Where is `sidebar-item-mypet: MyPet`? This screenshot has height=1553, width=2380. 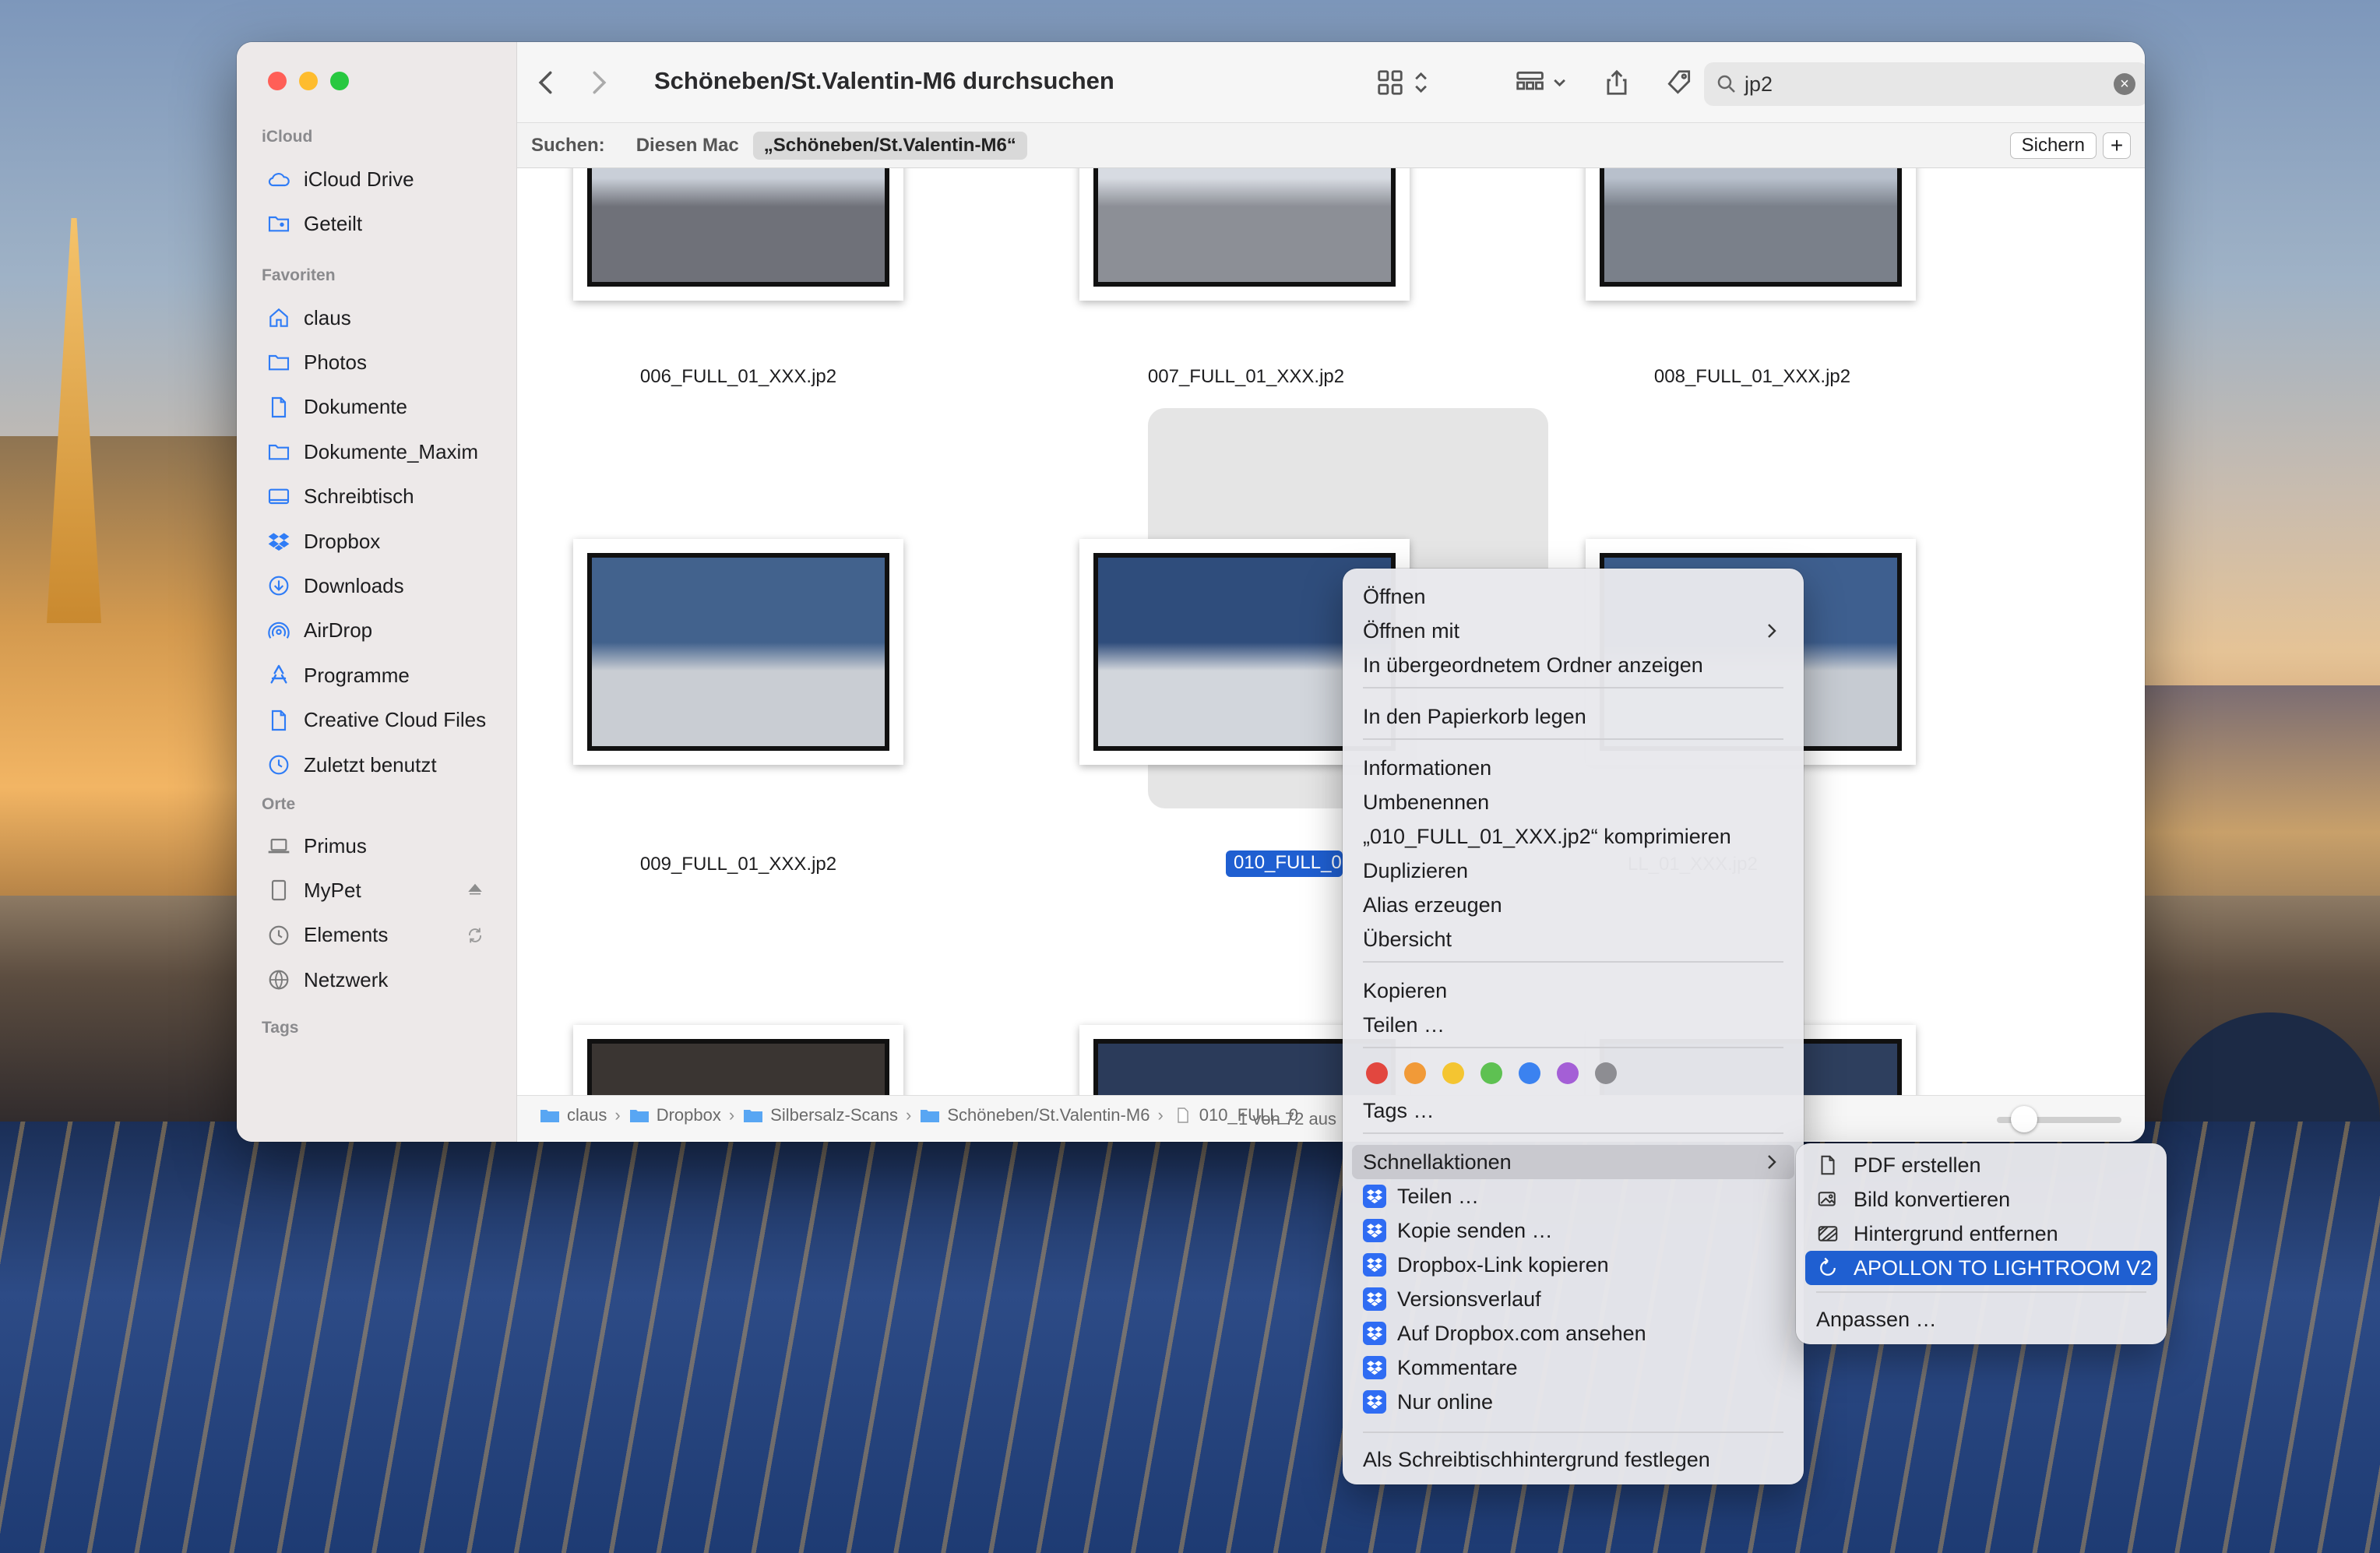 sidebar-item-mypet: MyPet is located at coordinates (377, 890).